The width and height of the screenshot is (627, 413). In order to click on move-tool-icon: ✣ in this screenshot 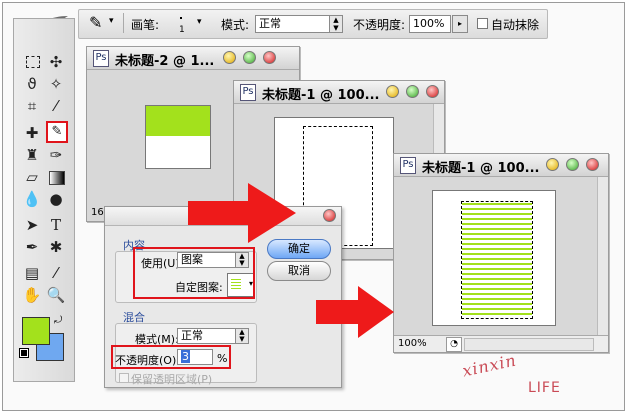, I will do `click(56, 62)`.